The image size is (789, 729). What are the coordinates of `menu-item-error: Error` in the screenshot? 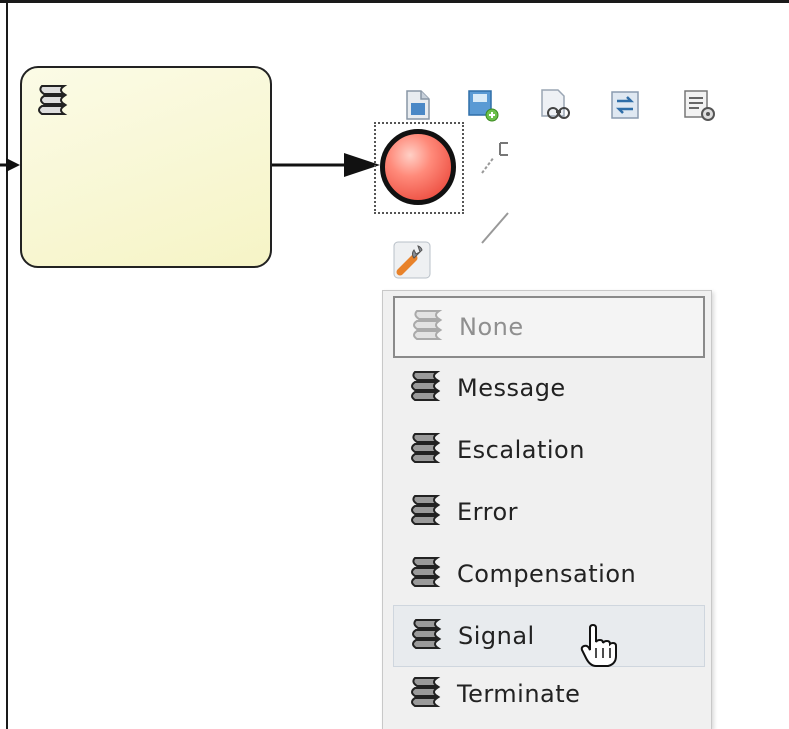 It's located at (549, 512).